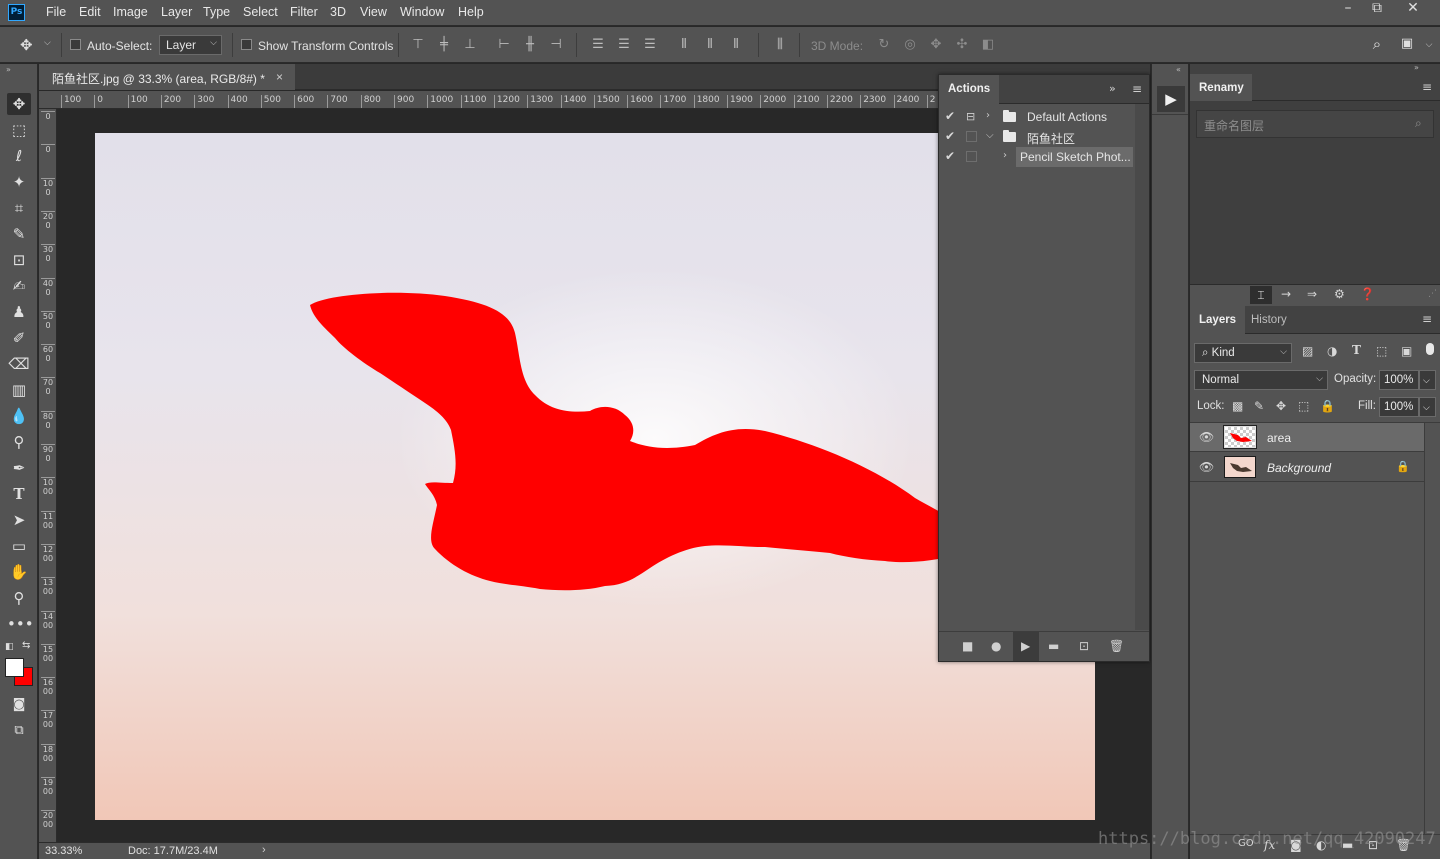 This screenshot has height=859, width=1440. Describe the element at coordinates (1307, 351) in the screenshot. I see `filter-pixel-icon: ▨` at that location.